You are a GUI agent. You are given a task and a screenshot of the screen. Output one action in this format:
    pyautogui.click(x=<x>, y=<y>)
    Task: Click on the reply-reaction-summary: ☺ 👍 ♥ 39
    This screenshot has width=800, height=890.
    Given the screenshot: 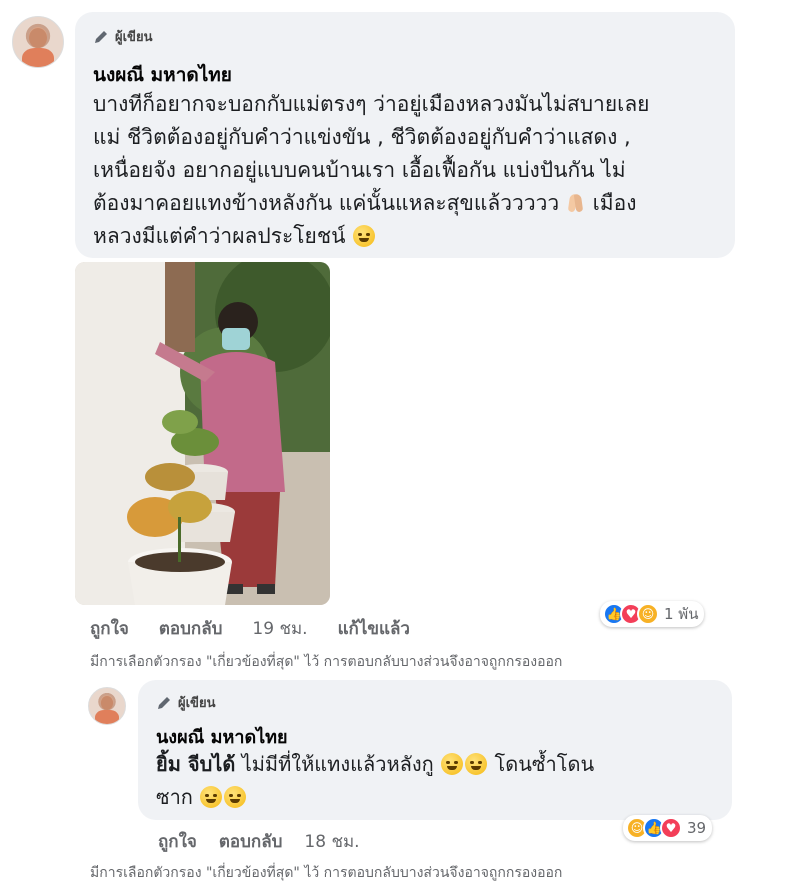 What is the action you would take?
    pyautogui.click(x=668, y=828)
    